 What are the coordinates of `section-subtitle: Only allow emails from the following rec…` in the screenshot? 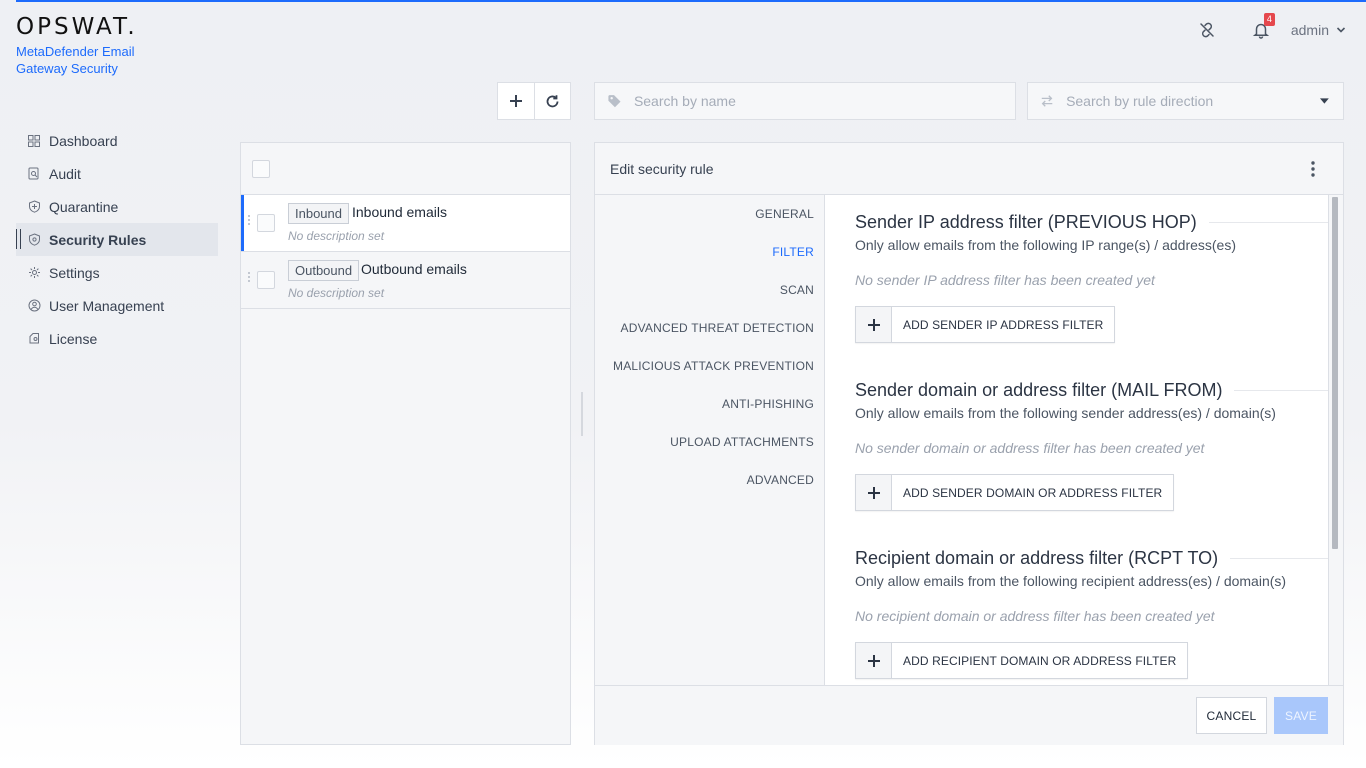 It's located at (1071, 581).